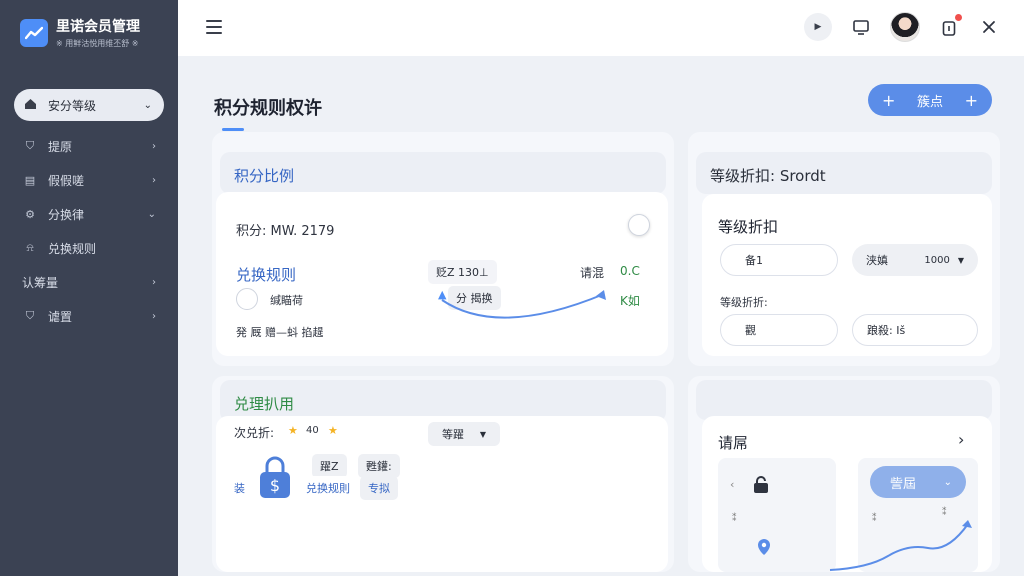 This screenshot has width=1024, height=576. I want to click on bottom-text: 発 厩 赠—蚪 掐趧, so click(280, 332).